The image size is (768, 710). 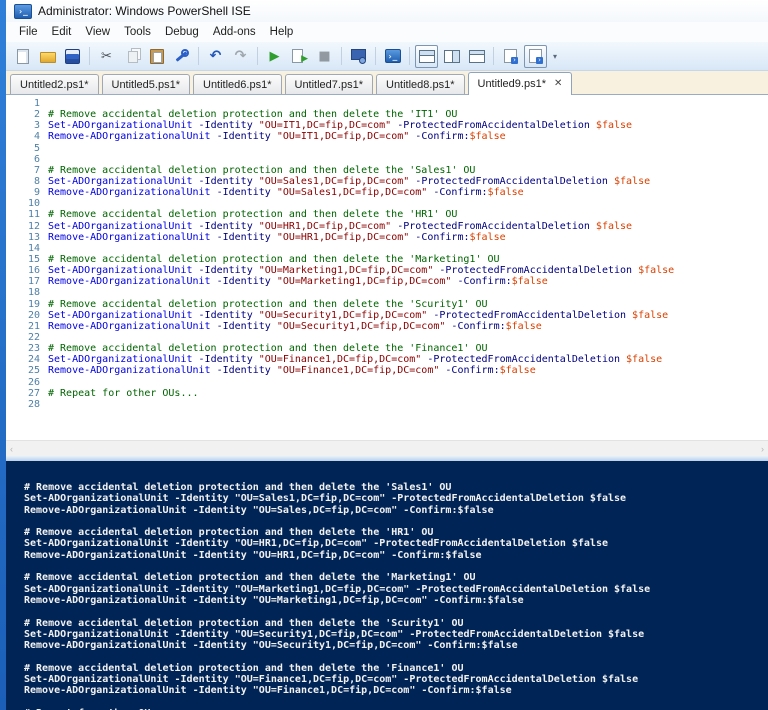 What do you see at coordinates (234, 32) in the screenshot?
I see `menu-item-add-ons: Add-ons` at bounding box center [234, 32].